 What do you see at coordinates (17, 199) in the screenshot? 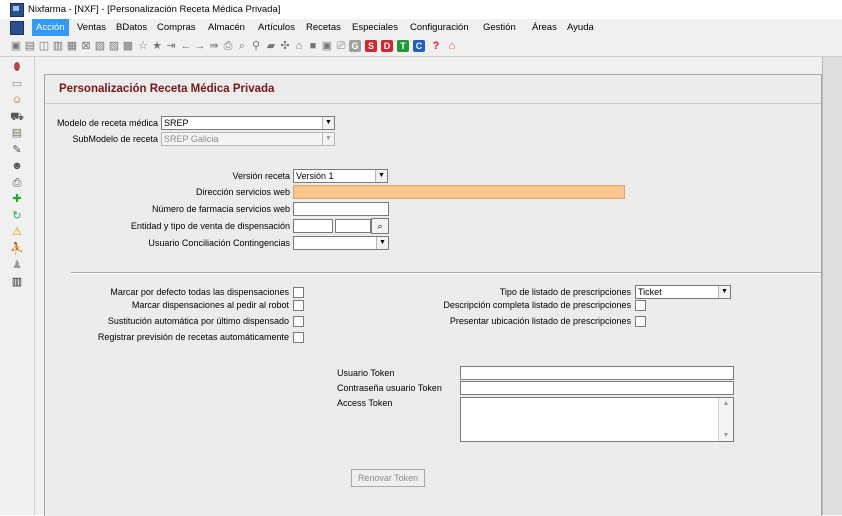
I see `sidebar-cross-icon: ✚` at bounding box center [17, 199].